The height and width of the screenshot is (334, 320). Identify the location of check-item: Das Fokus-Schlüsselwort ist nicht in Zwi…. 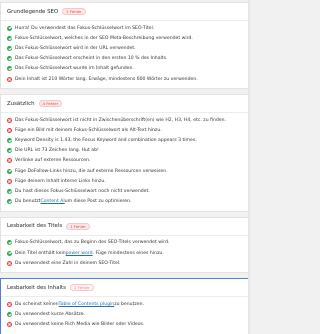
(126, 120).